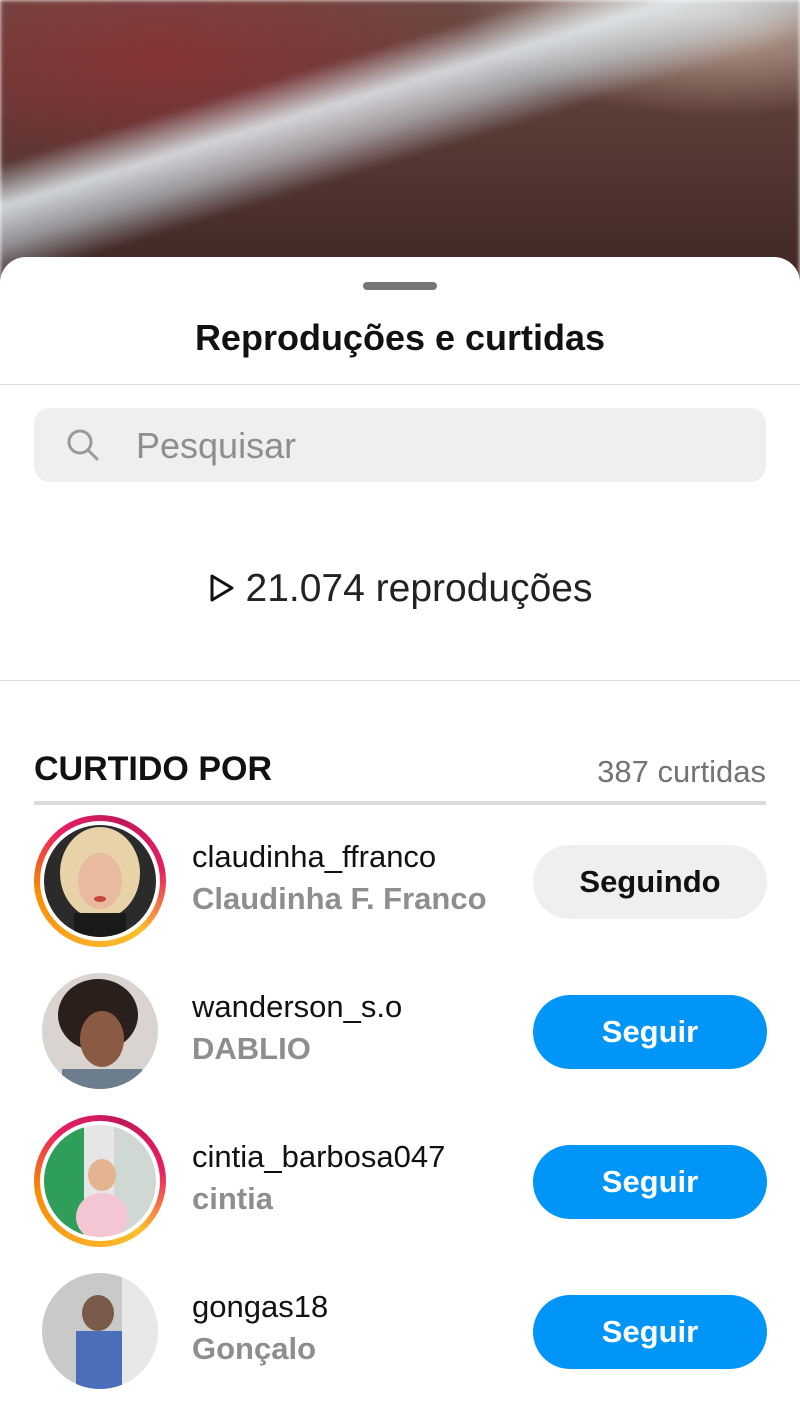 The width and height of the screenshot is (800, 1415). Describe the element at coordinates (297, 1007) in the screenshot. I see `username: wanderson_s.o` at that location.